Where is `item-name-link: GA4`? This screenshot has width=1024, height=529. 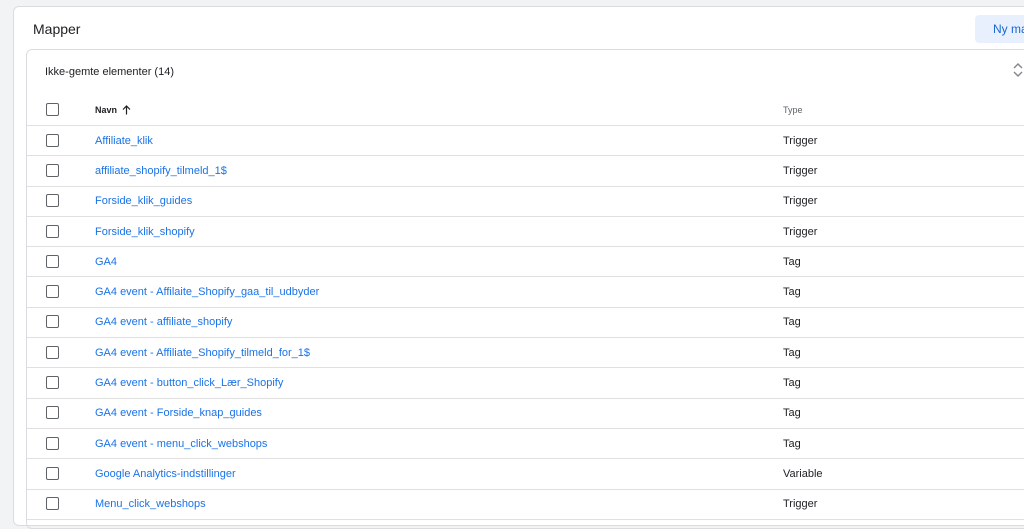 item-name-link: GA4 is located at coordinates (106, 262).